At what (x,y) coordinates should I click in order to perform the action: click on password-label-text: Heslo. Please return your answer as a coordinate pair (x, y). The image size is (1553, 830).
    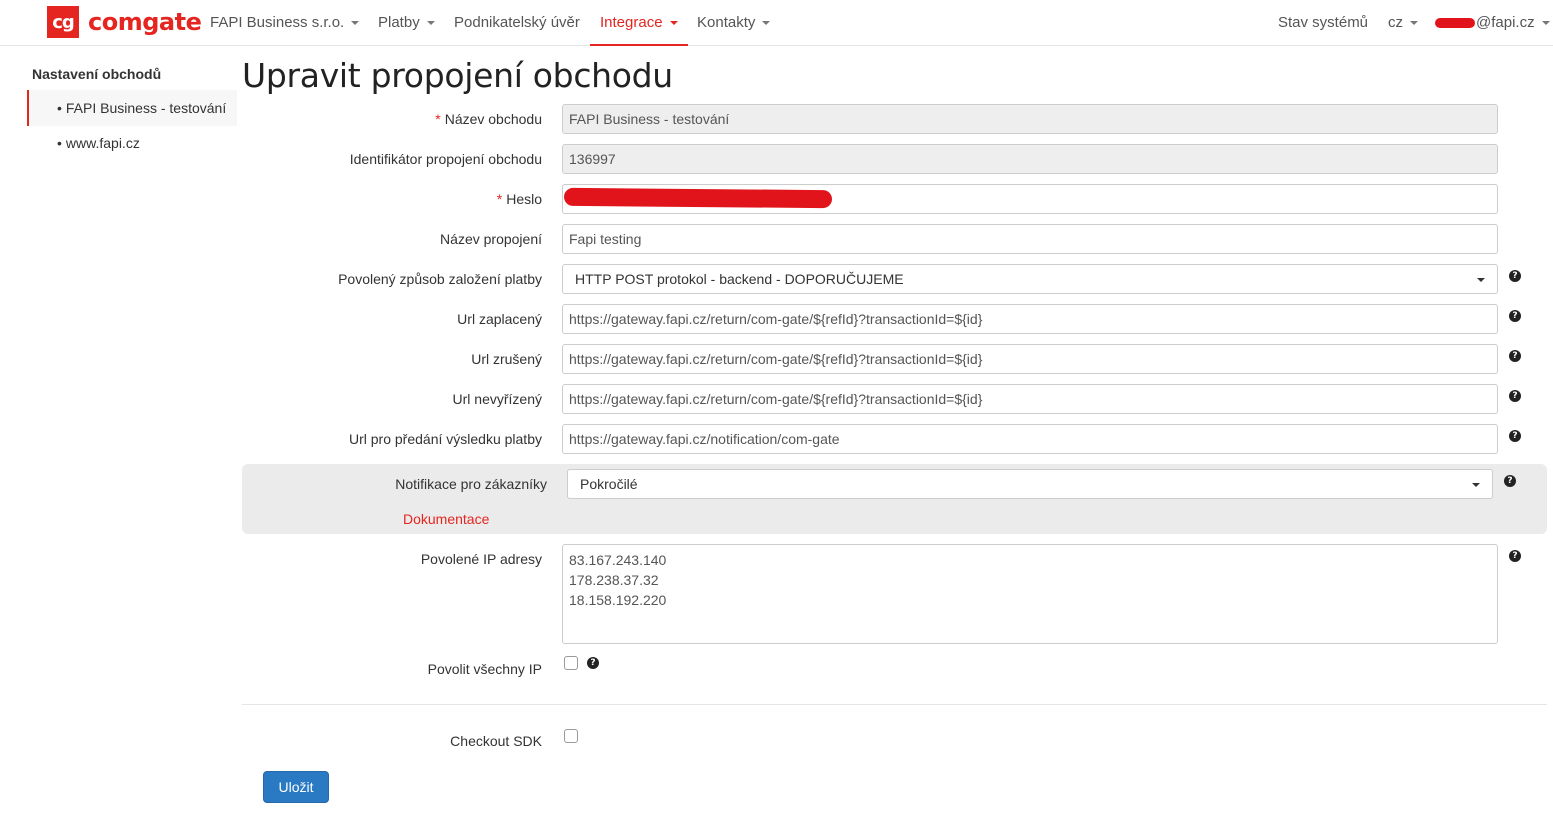
    Looking at the image, I should click on (524, 199).